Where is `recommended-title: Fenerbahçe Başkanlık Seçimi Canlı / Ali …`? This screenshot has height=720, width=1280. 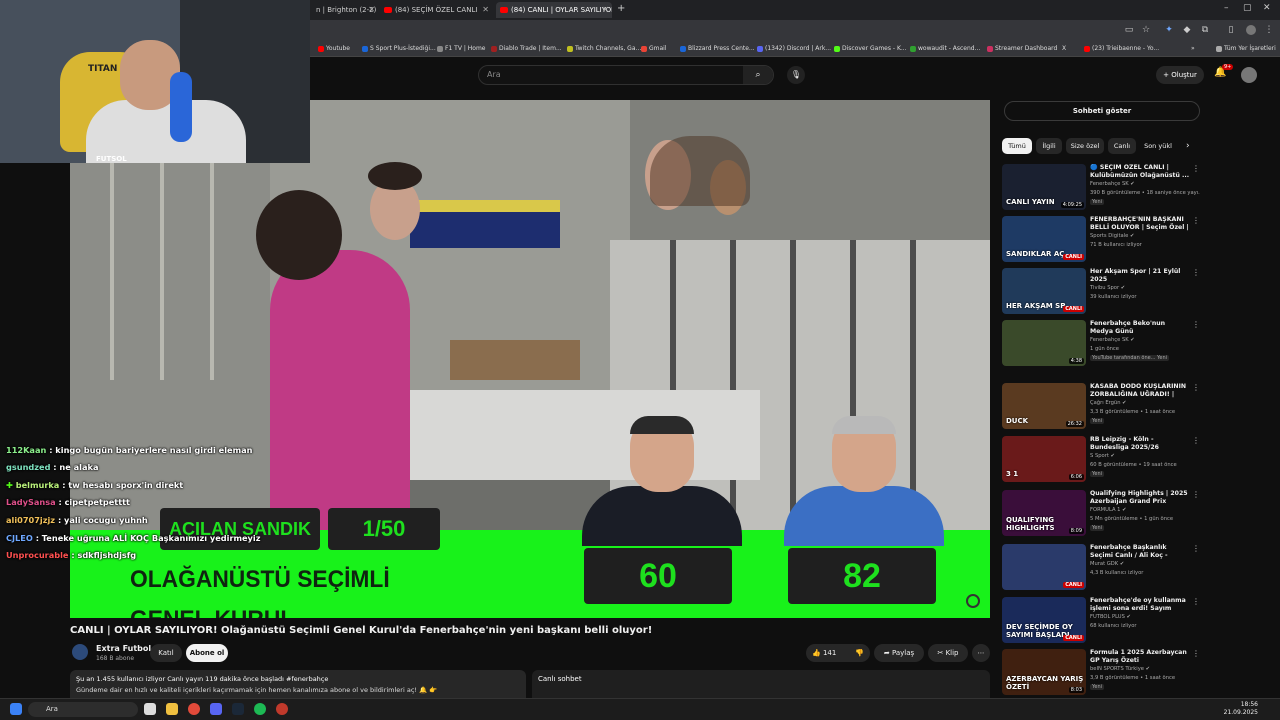
recommended-title: Fenerbahçe Başkanlık Seçimi Canlı / Ali … is located at coordinates (1140, 552).